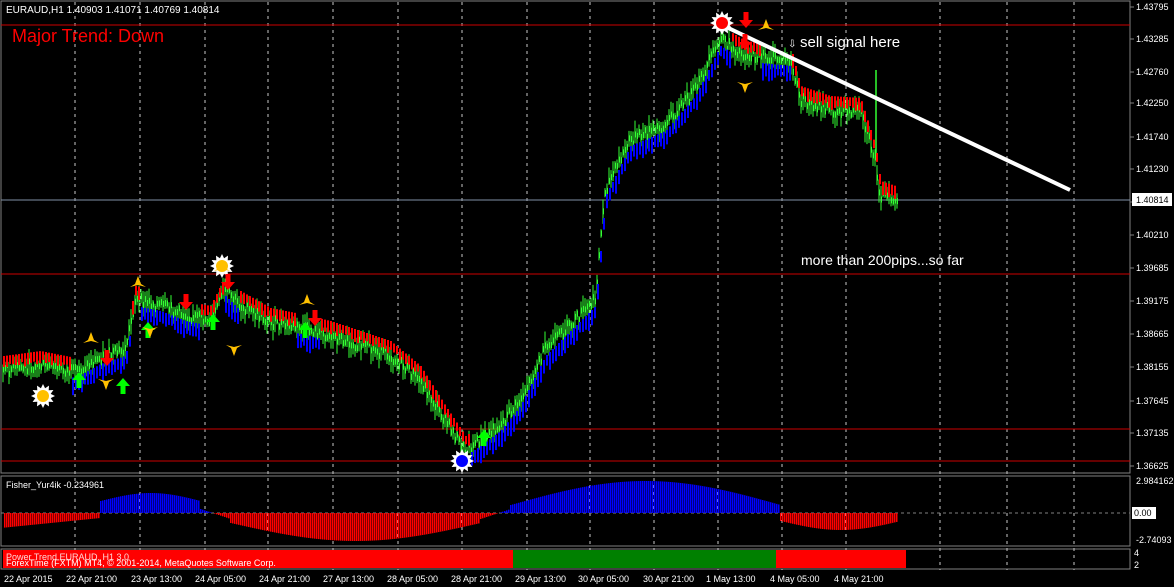 The height and width of the screenshot is (587, 1174). Describe the element at coordinates (462, 461) in the screenshot. I see `star-signal-core` at that location.